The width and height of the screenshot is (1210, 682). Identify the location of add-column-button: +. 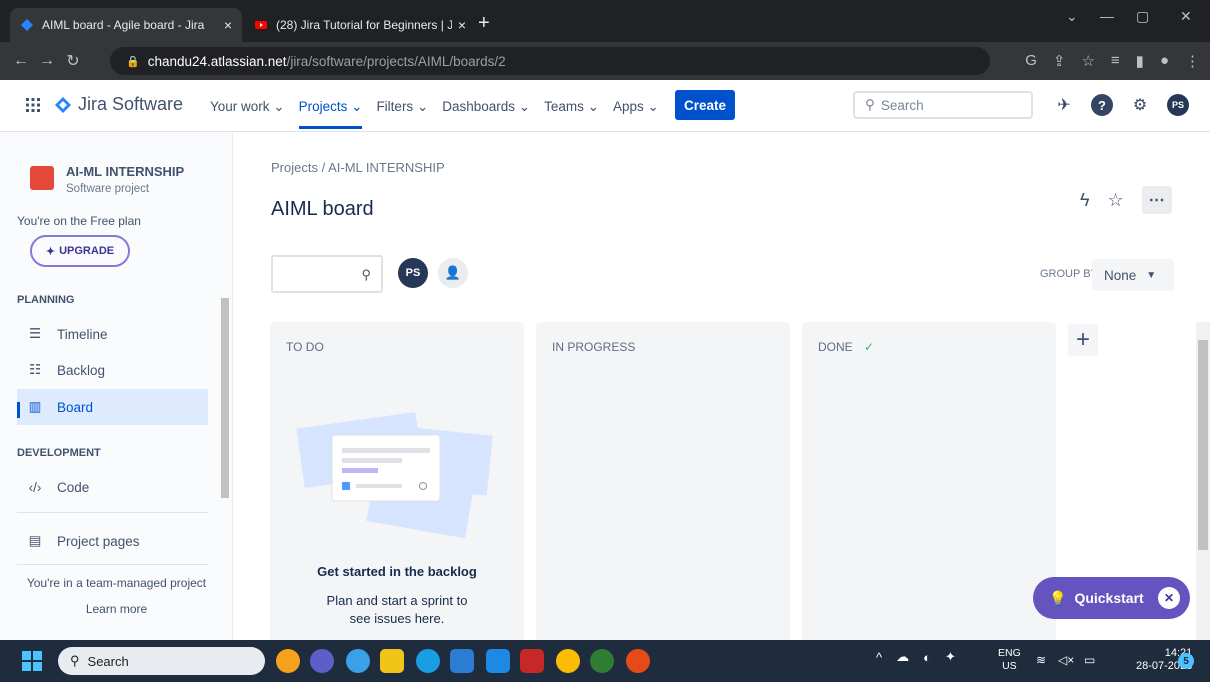
(1083, 340).